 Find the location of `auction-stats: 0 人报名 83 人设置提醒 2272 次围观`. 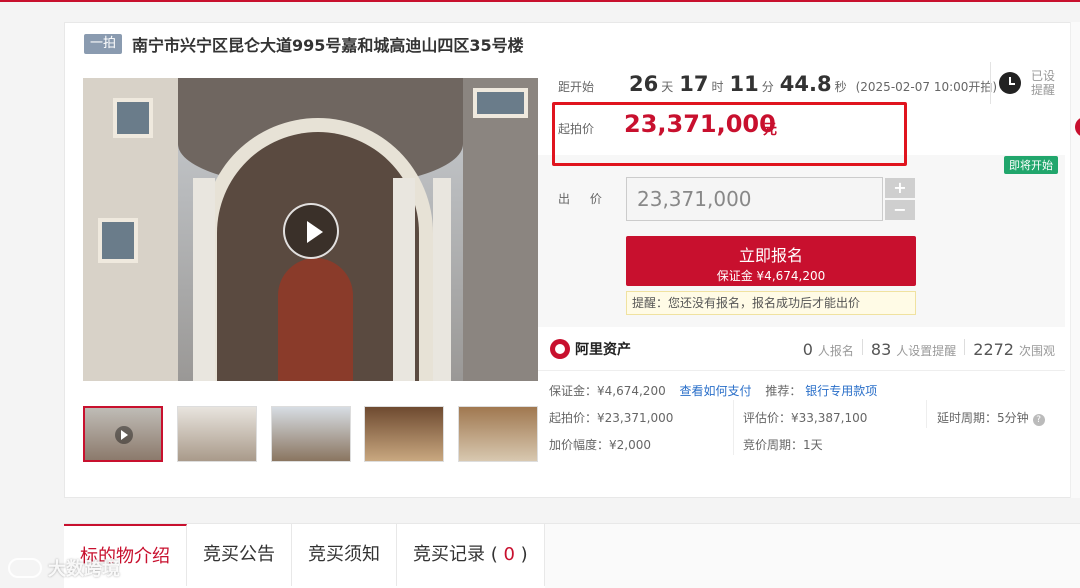

auction-stats: 0 人报名 83 人设置提醒 2272 次围观 is located at coordinates (929, 349).